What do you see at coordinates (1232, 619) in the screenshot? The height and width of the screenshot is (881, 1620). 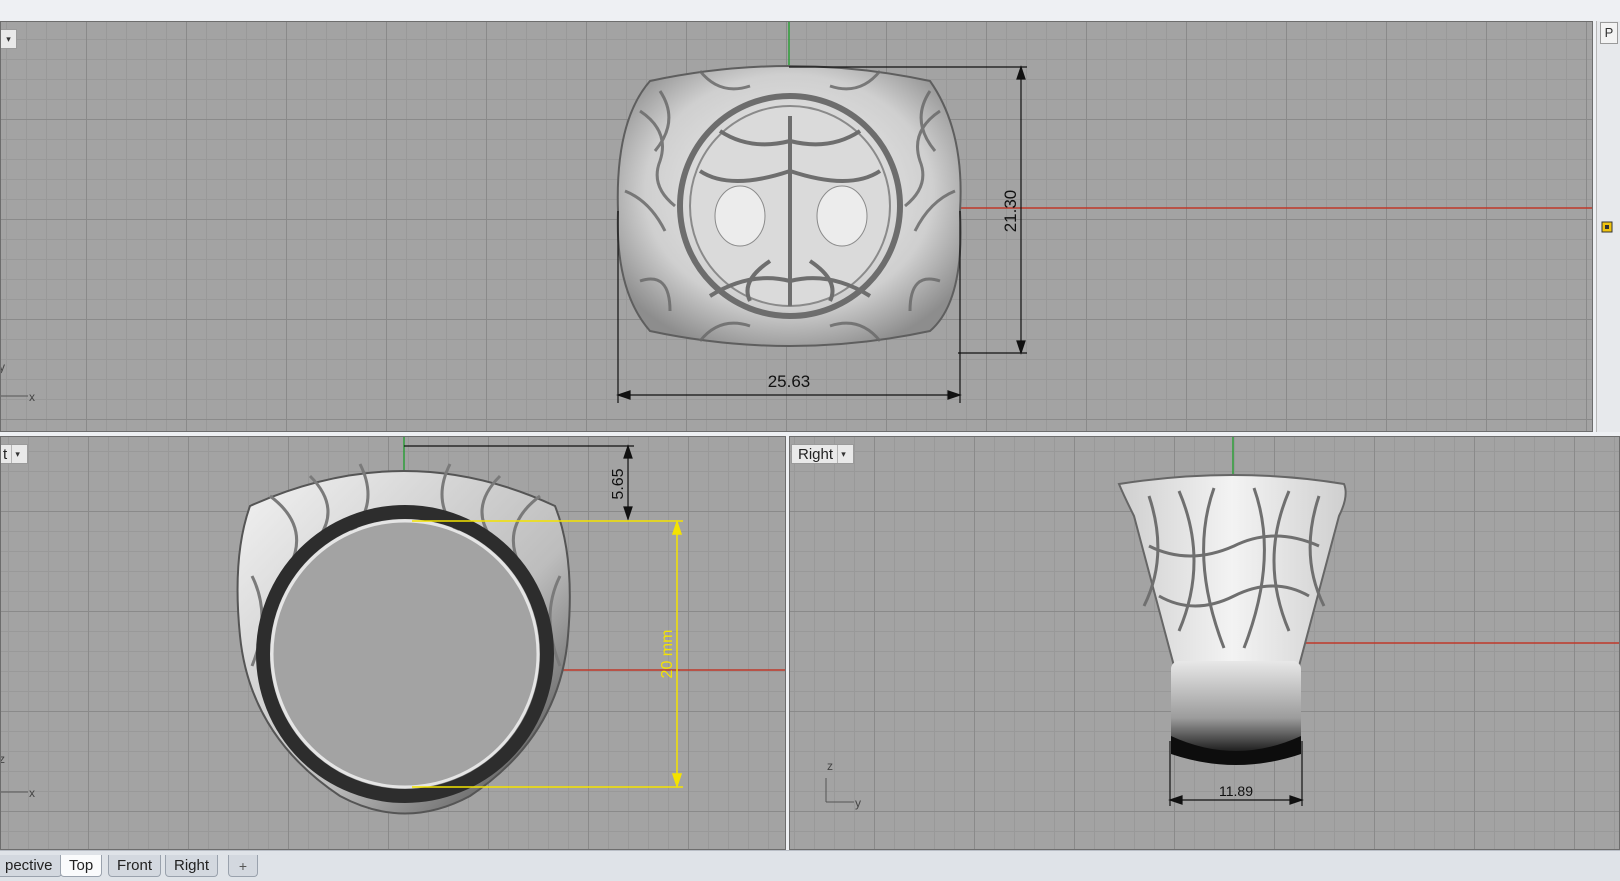 I see `ring-right-model` at bounding box center [1232, 619].